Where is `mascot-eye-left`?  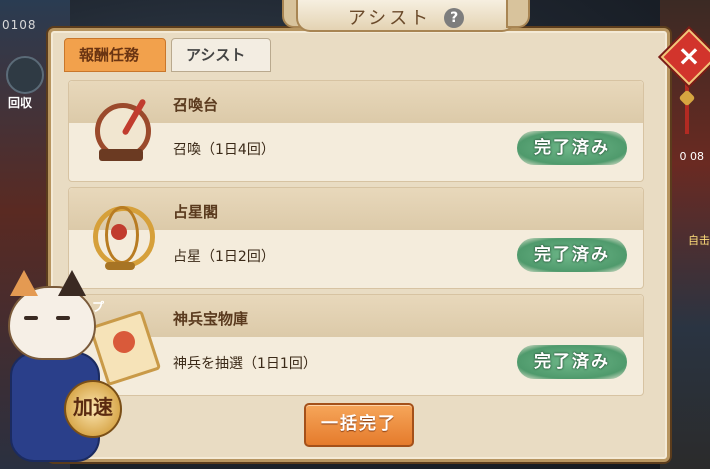
mascot-eye-left is located at coordinates (31, 318).